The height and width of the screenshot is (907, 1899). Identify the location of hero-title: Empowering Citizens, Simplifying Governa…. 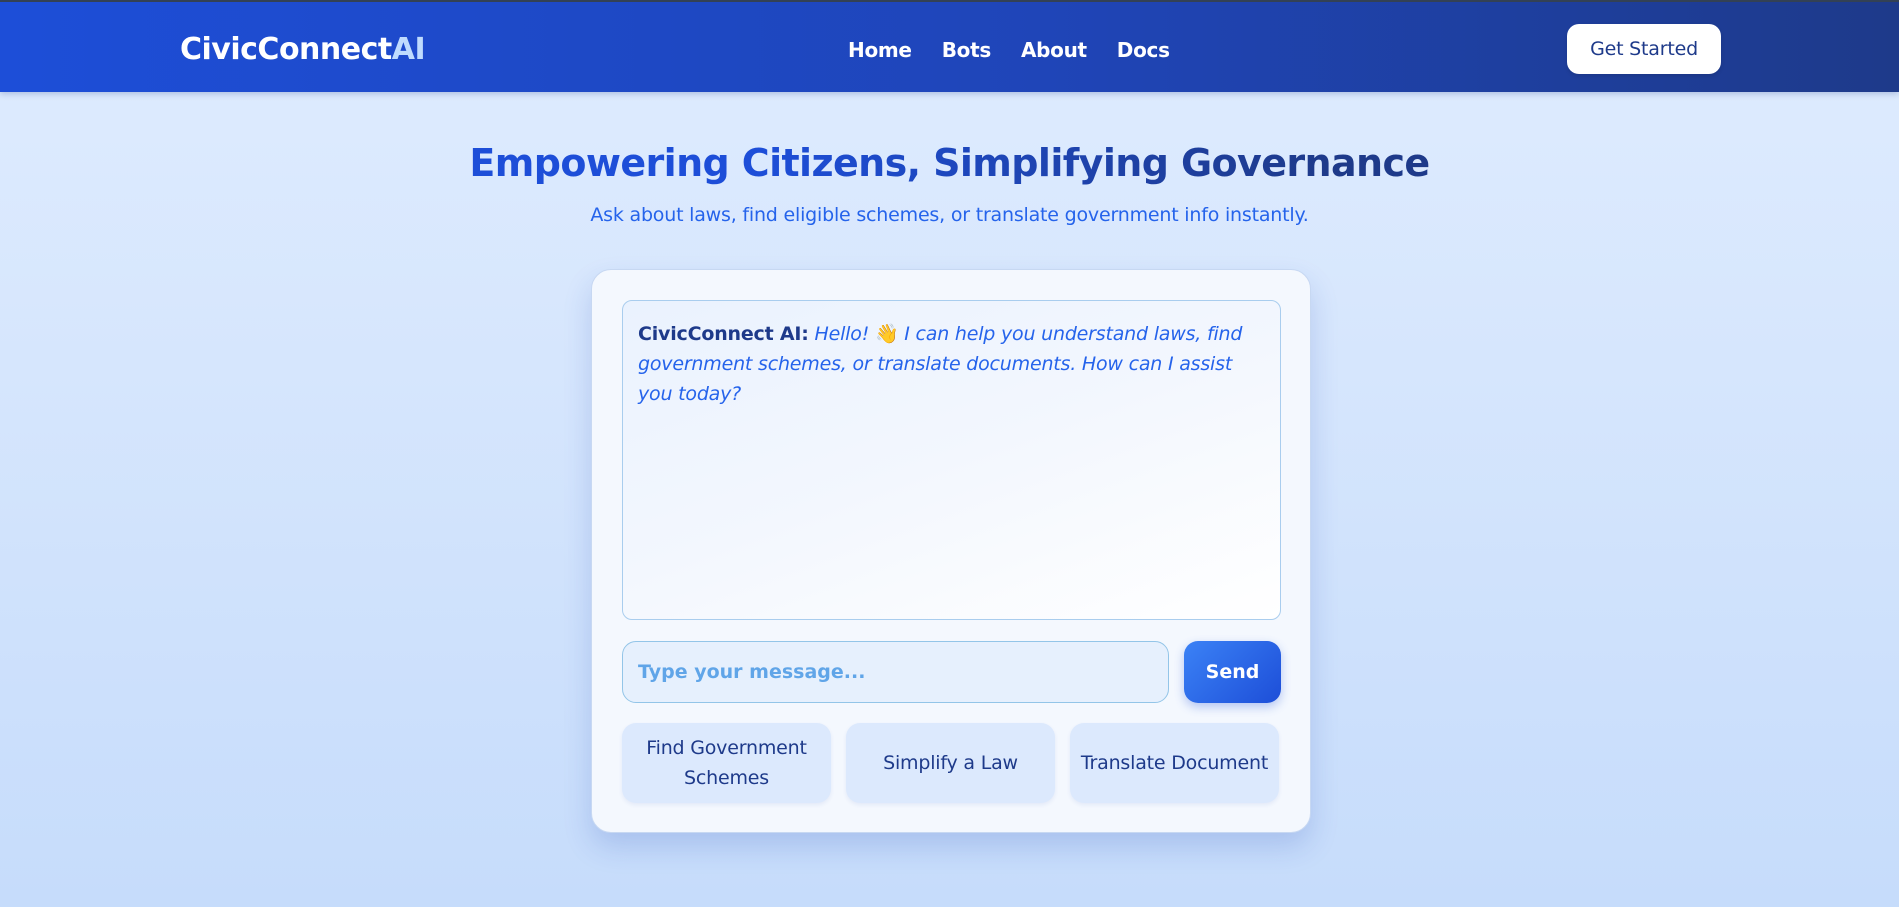
(949, 163).